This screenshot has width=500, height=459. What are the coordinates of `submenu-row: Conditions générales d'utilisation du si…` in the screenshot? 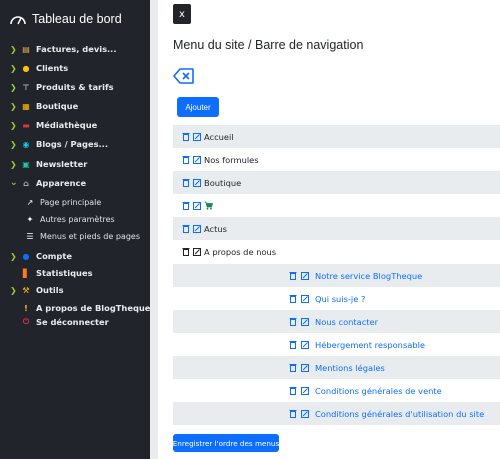 It's located at (336, 413).